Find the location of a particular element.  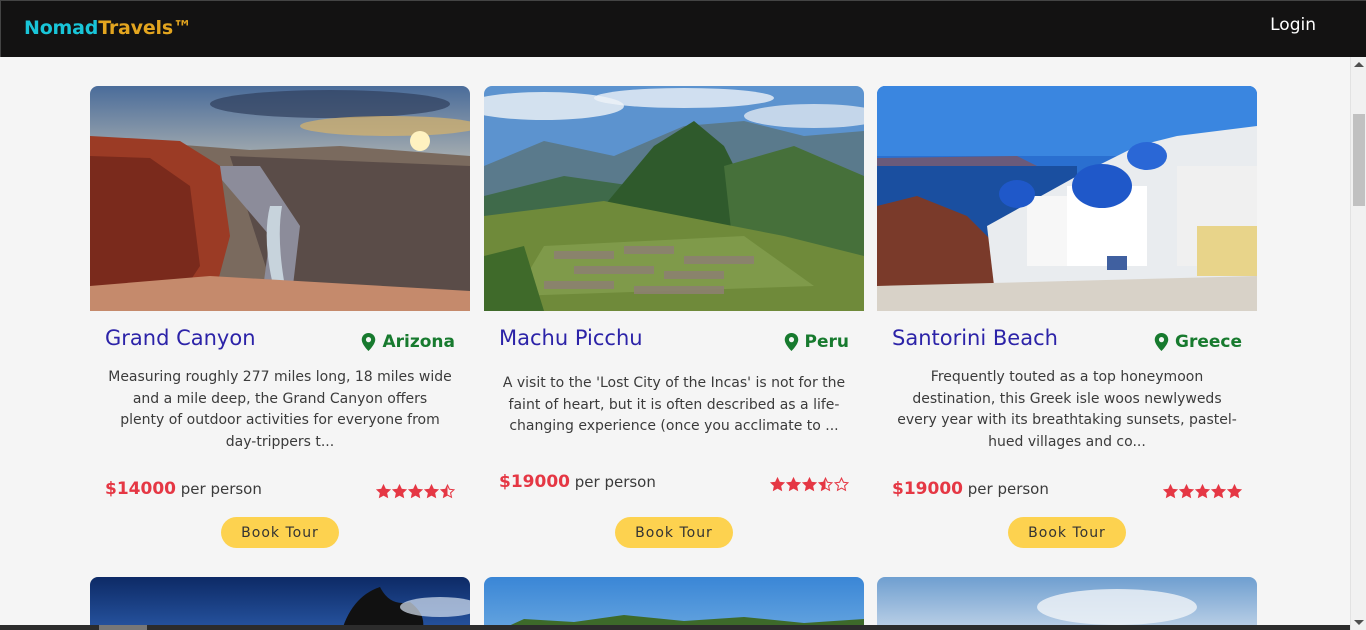

tour-location: Peru is located at coordinates (816, 342).